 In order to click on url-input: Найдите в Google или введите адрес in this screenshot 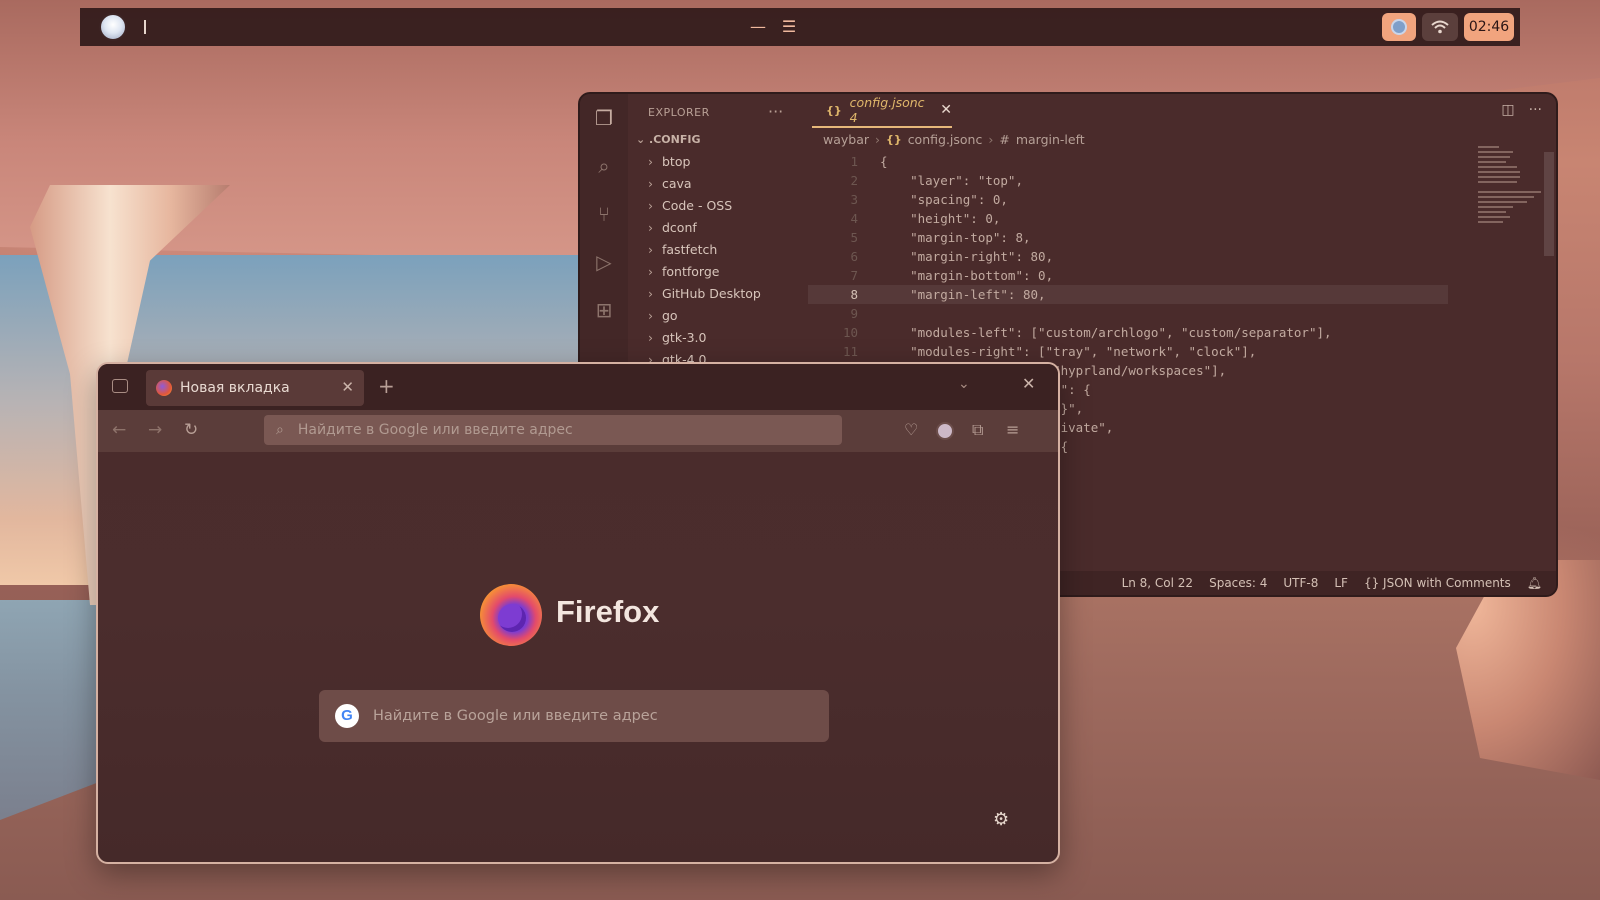, I will do `click(435, 430)`.